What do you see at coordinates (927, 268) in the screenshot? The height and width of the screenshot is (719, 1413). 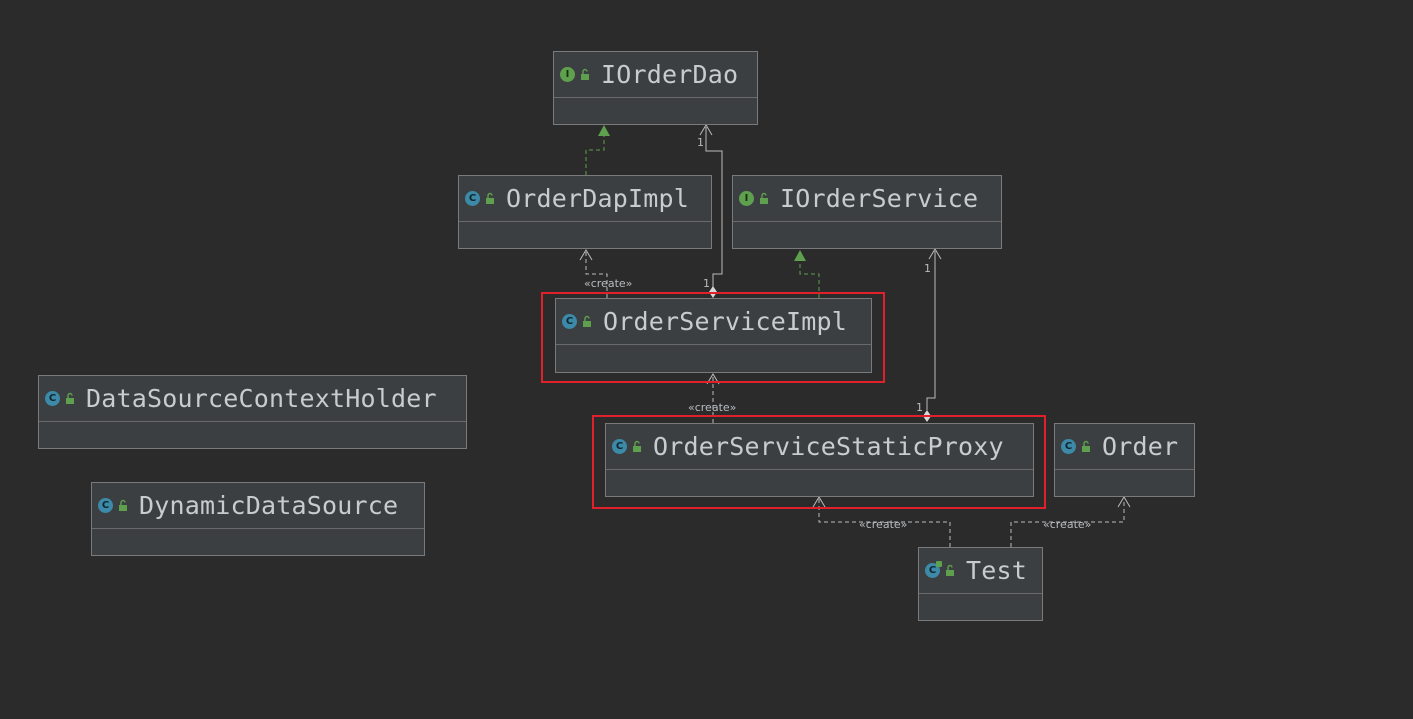 I see `label-multiplicity-1c: 1` at bounding box center [927, 268].